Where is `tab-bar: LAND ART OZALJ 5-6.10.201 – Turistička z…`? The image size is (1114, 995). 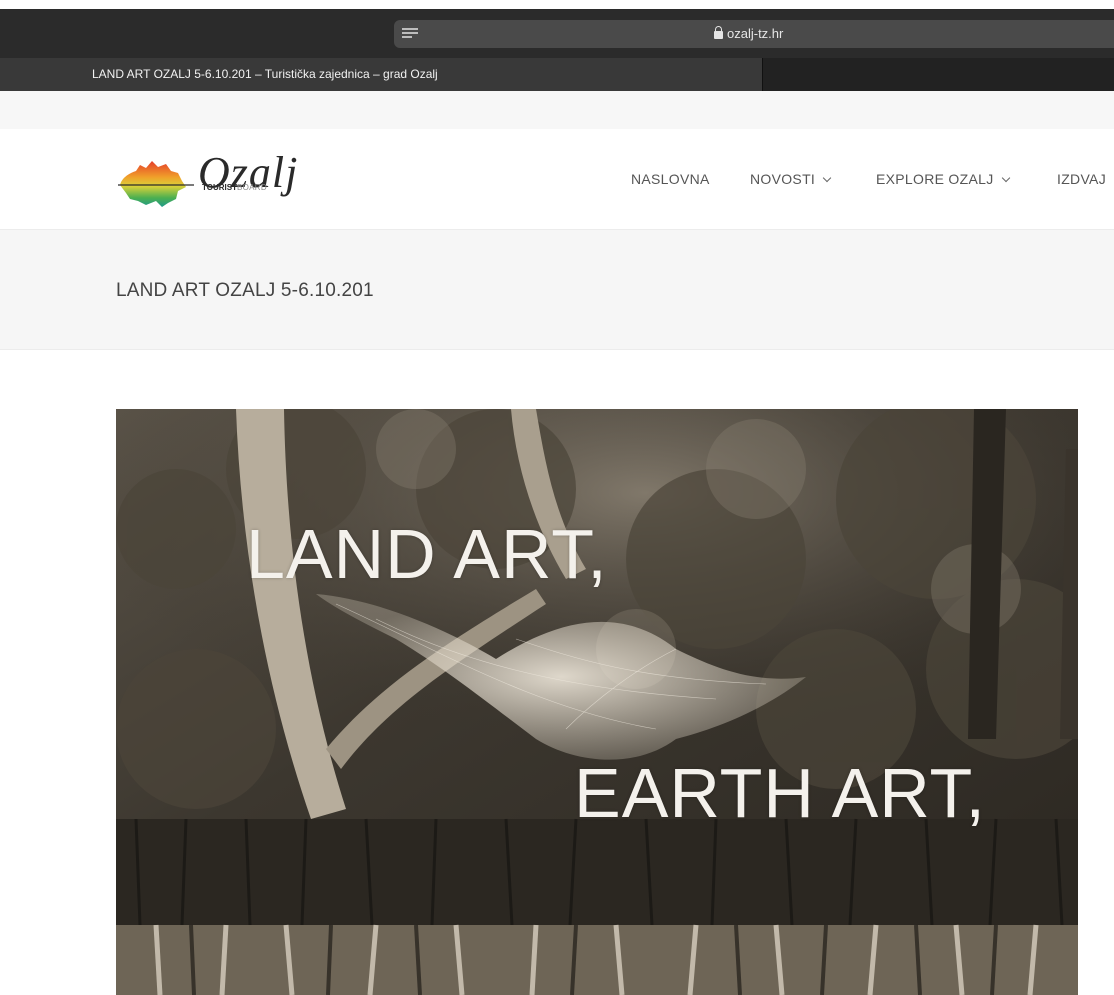 tab-bar: LAND ART OZALJ 5-6.10.201 – Turistička z… is located at coordinates (557, 74).